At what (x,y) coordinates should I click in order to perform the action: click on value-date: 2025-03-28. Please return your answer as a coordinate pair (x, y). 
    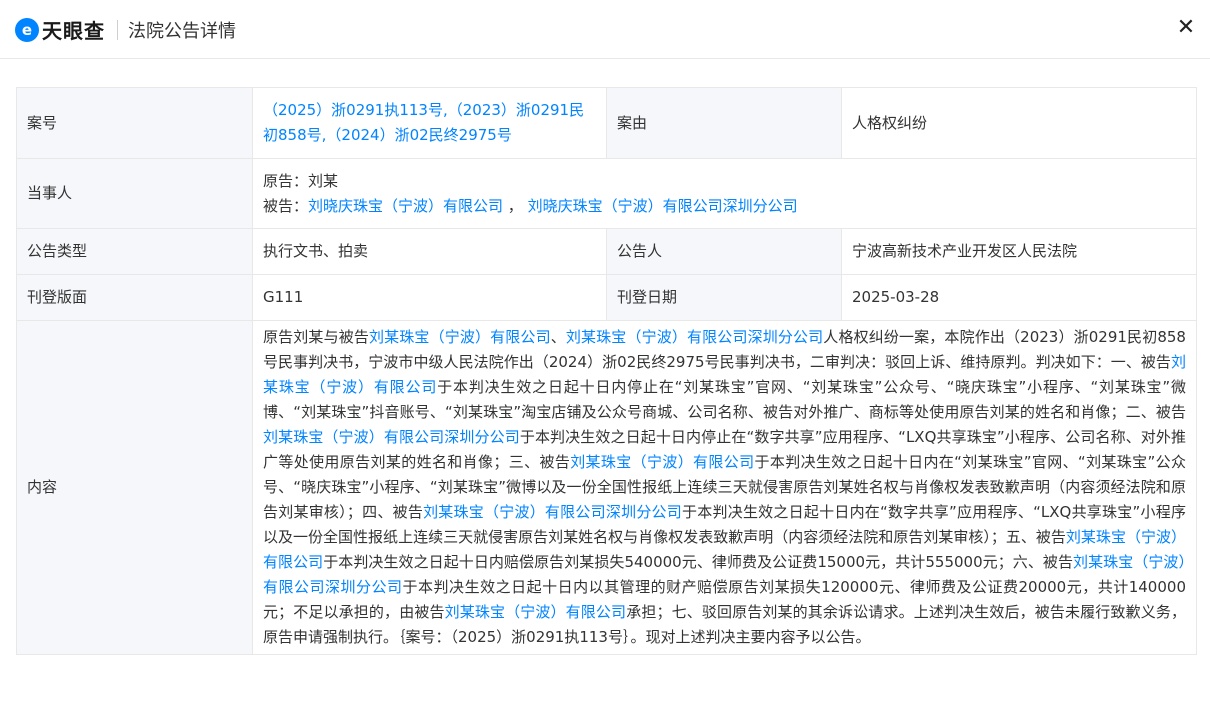
    Looking at the image, I should click on (1019, 297).